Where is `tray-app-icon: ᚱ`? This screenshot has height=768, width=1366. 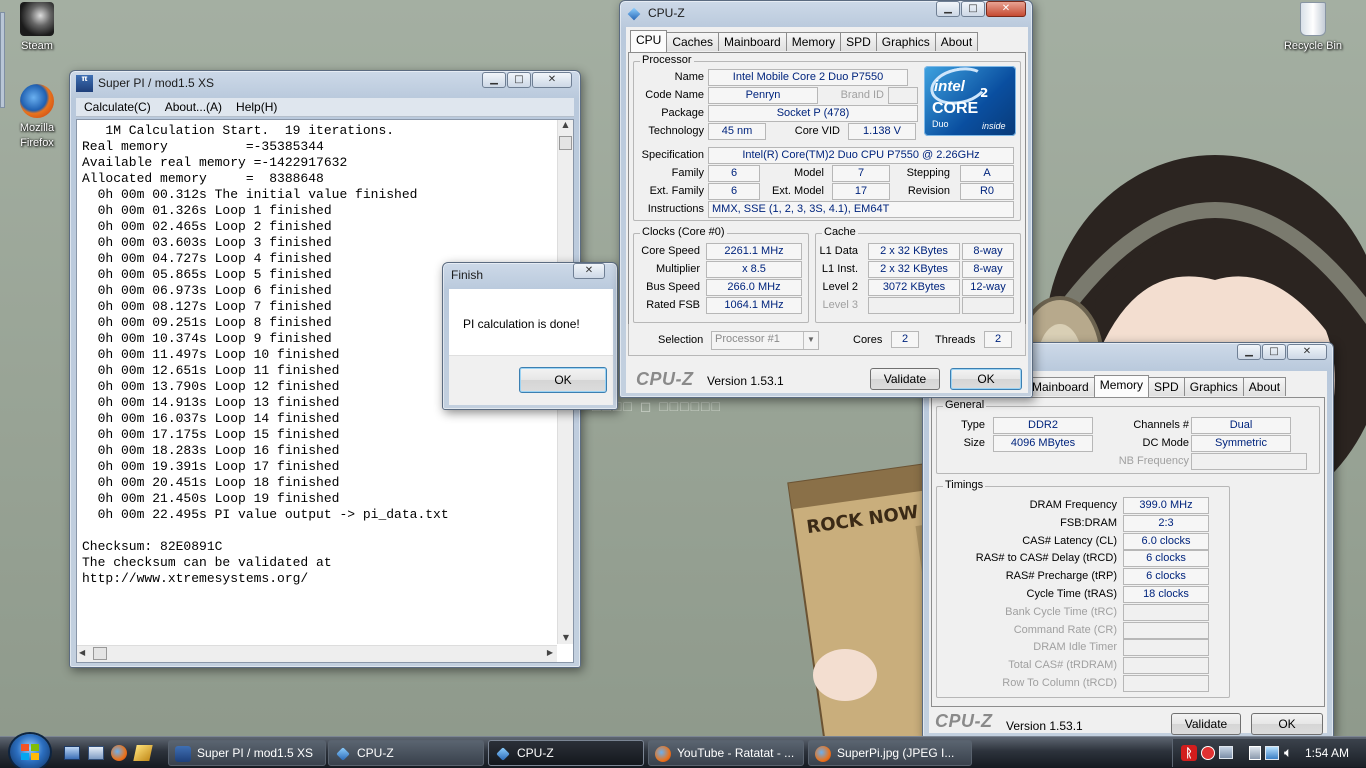
tray-app-icon: ᚱ is located at coordinates (1189, 753).